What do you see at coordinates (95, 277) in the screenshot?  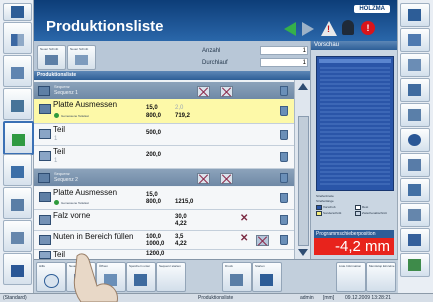 I see `finger-pointer` at bounding box center [95, 277].